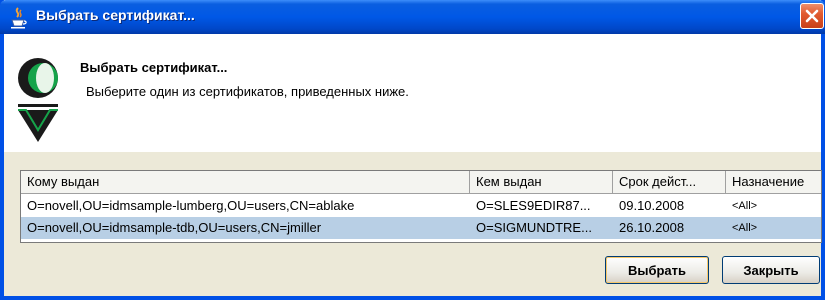 This screenshot has width=825, height=300. Describe the element at coordinates (18, 18) in the screenshot. I see `java-icon` at that location.